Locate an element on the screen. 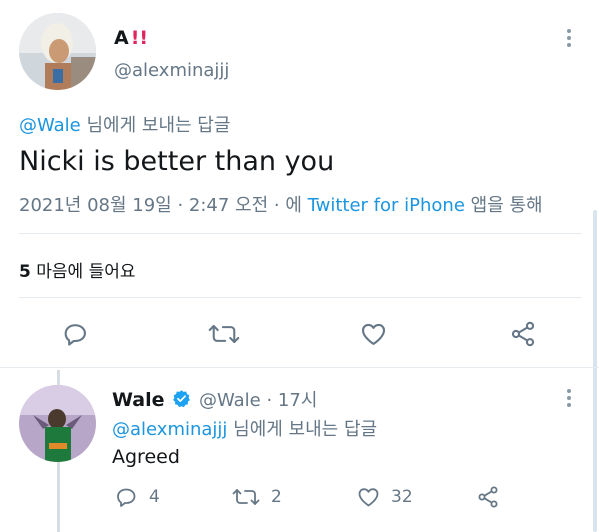 The width and height of the screenshot is (599, 532). reply-time: · 17시 is located at coordinates (289, 400).